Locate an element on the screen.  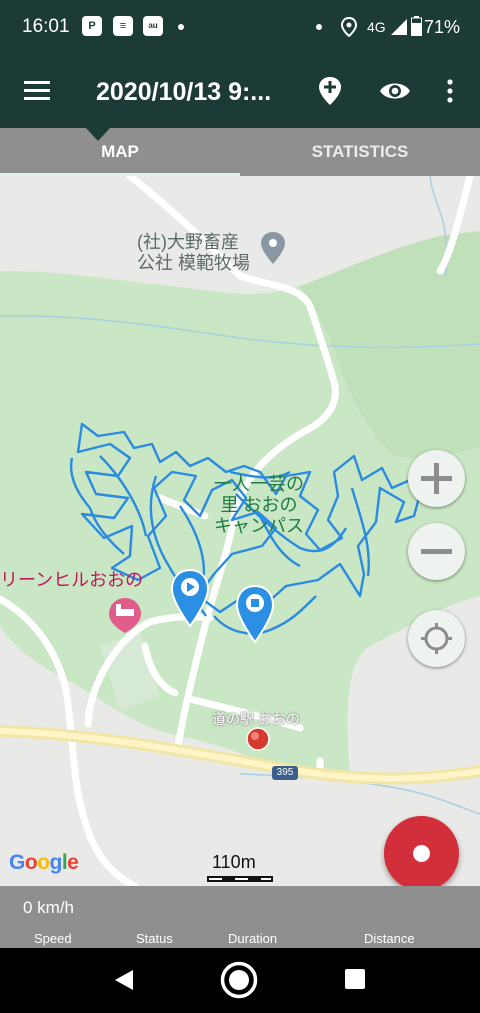
recents-icon is located at coordinates (355, 979).